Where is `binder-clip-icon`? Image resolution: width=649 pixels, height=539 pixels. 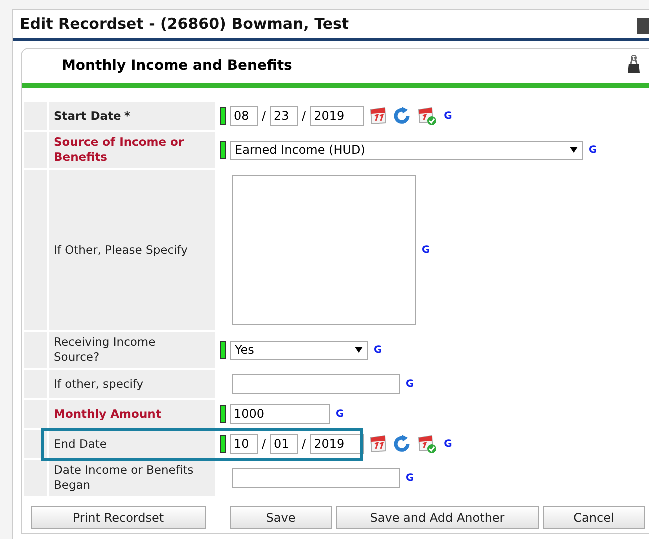
binder-clip-icon is located at coordinates (634, 65).